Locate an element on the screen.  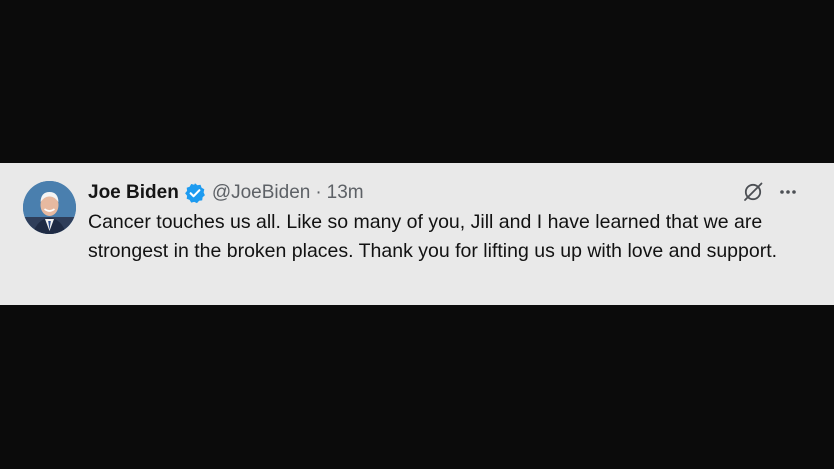
avatar-image is located at coordinates (49, 207).